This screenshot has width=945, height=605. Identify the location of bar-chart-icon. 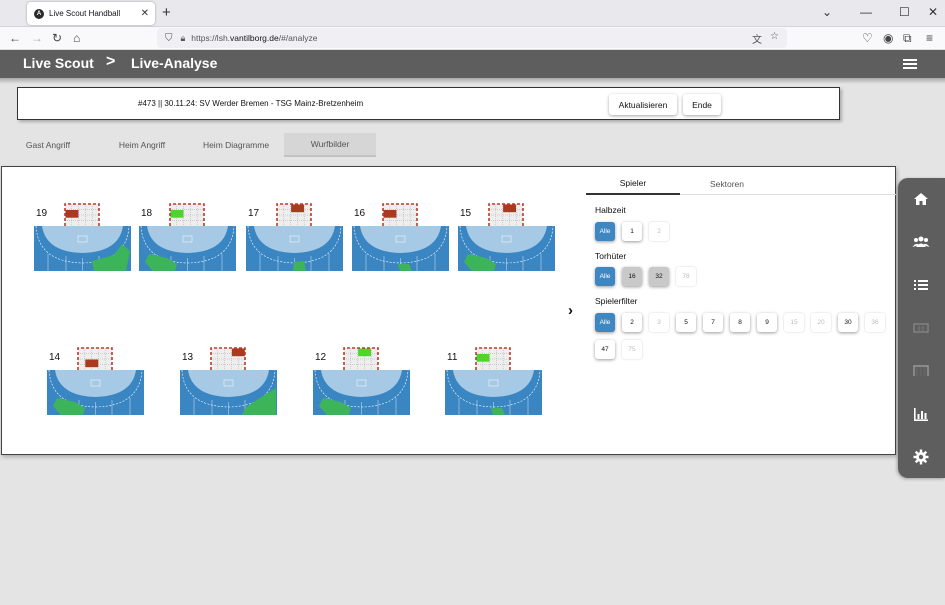
(921, 414).